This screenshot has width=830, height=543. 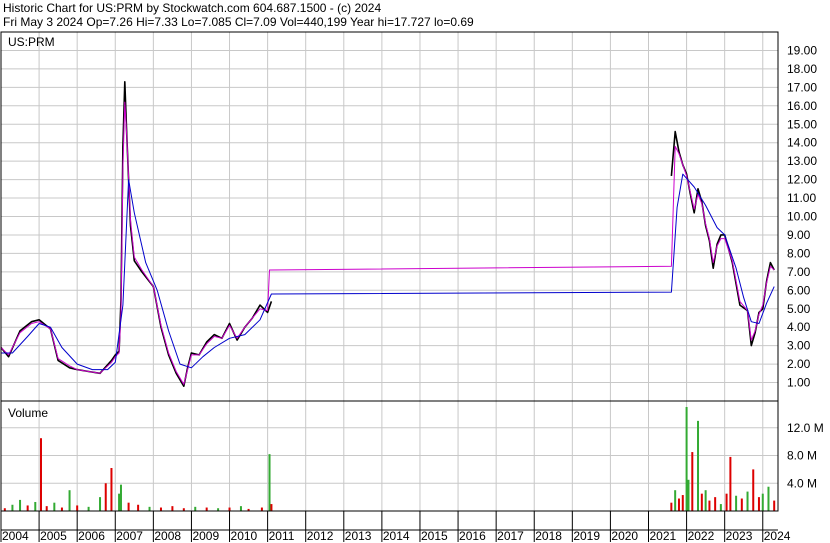 I want to click on year-tick-label: 2004, so click(x=15, y=536).